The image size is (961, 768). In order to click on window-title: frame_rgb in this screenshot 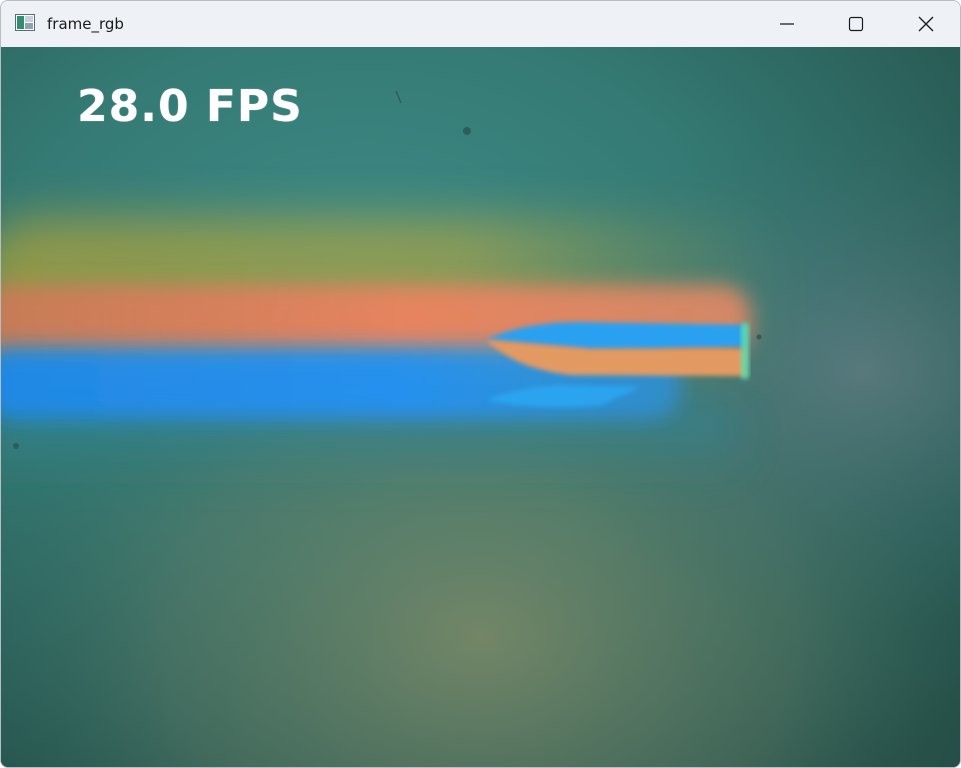, I will do `click(85, 24)`.